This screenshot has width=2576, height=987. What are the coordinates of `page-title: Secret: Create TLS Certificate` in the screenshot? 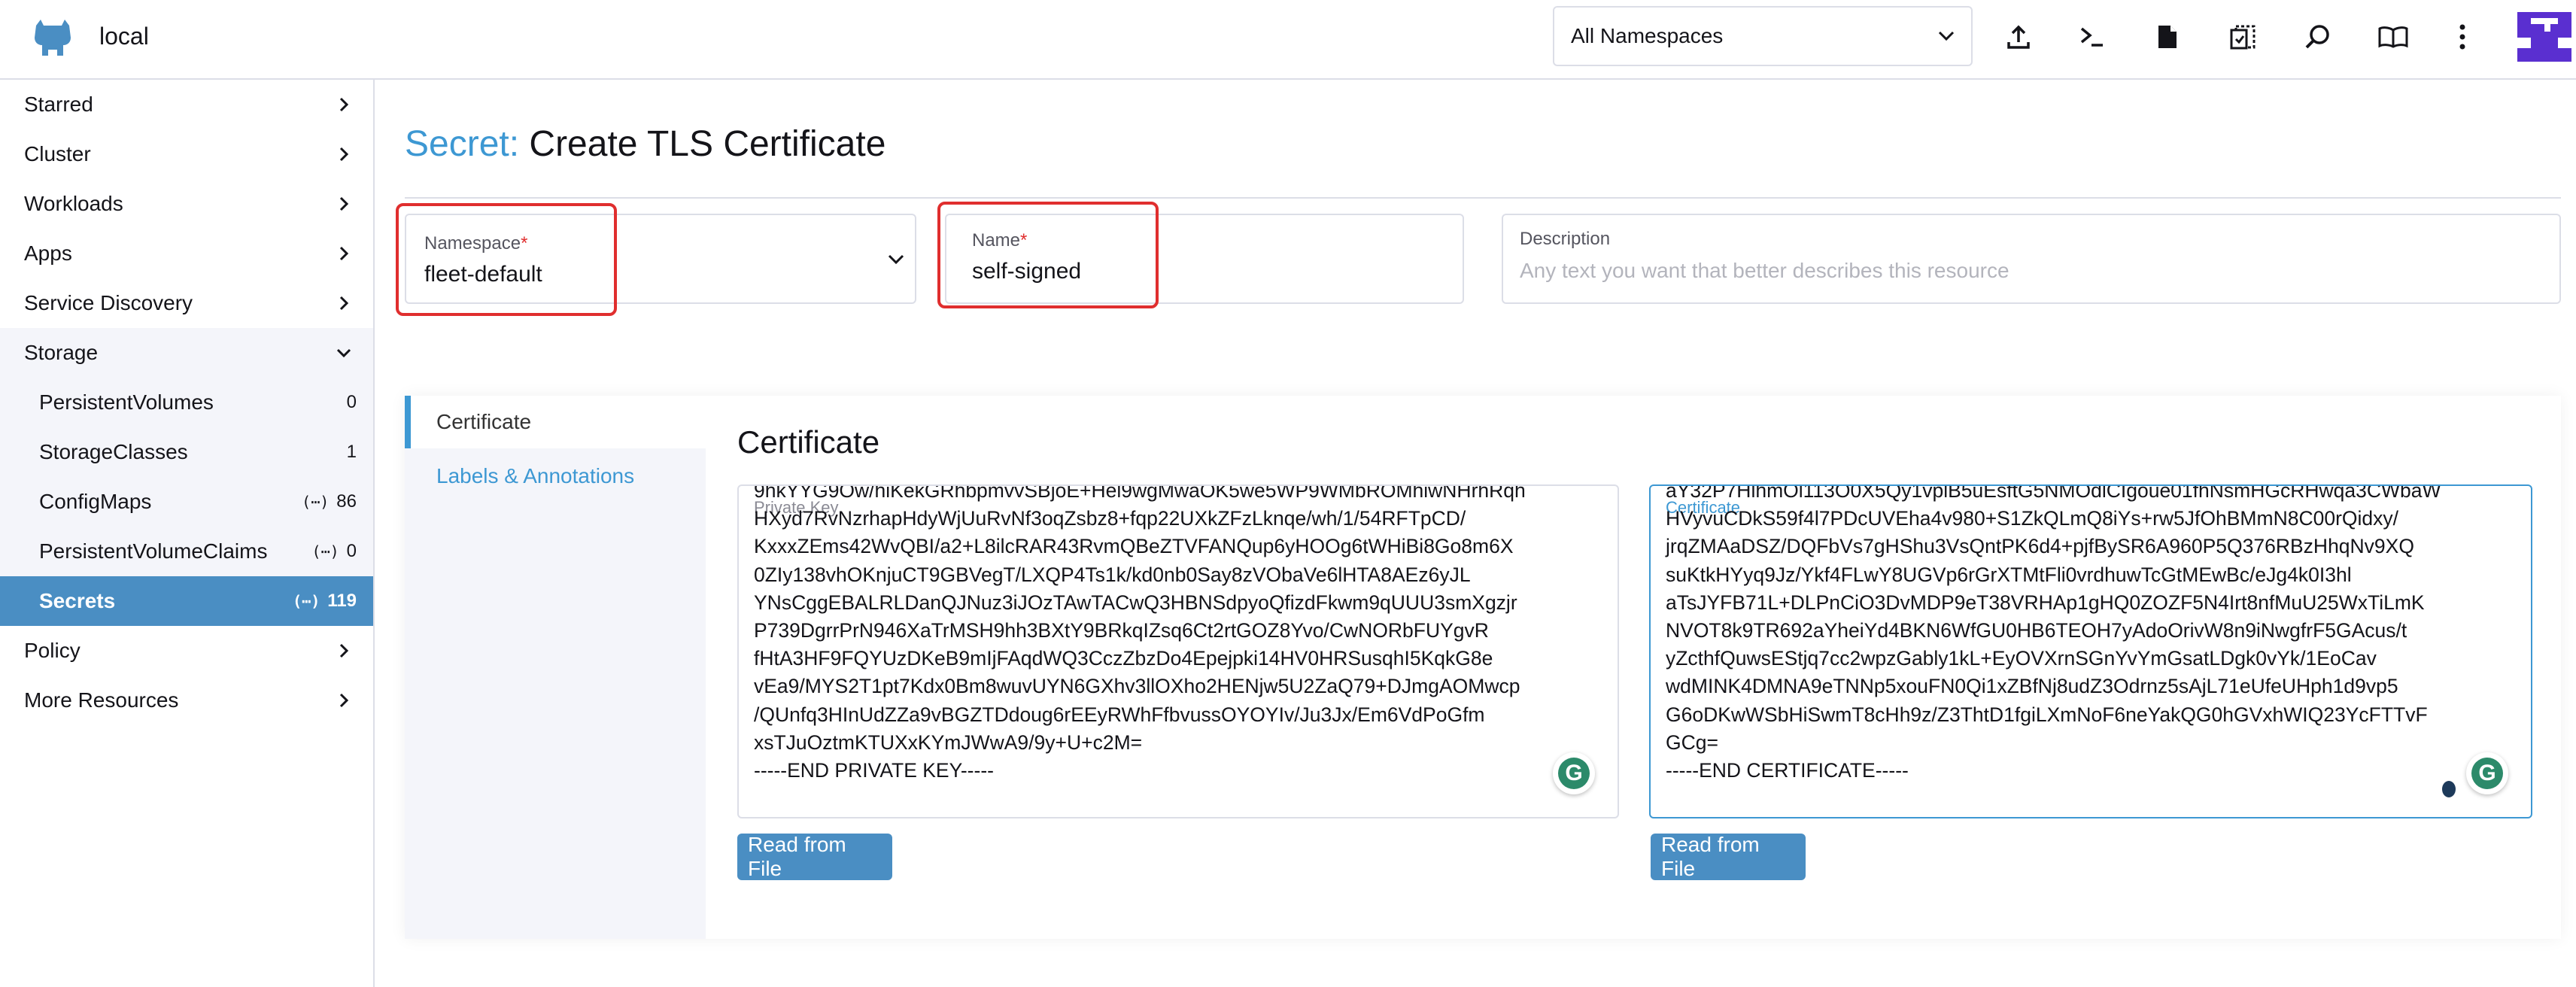 It's located at (645, 144).